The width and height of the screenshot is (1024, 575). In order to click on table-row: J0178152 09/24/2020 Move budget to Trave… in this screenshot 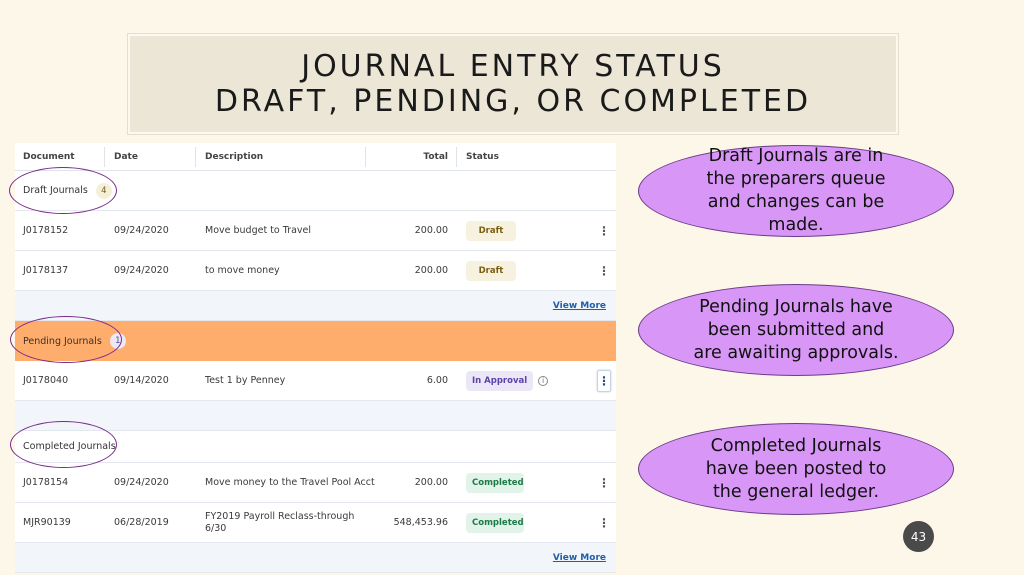, I will do `click(315, 231)`.